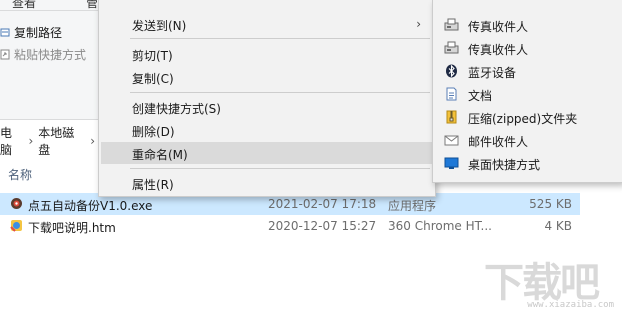  What do you see at coordinates (550, 280) in the screenshot?
I see `watermark-logo: 下载吧 www.xiazaiba.com` at bounding box center [550, 280].